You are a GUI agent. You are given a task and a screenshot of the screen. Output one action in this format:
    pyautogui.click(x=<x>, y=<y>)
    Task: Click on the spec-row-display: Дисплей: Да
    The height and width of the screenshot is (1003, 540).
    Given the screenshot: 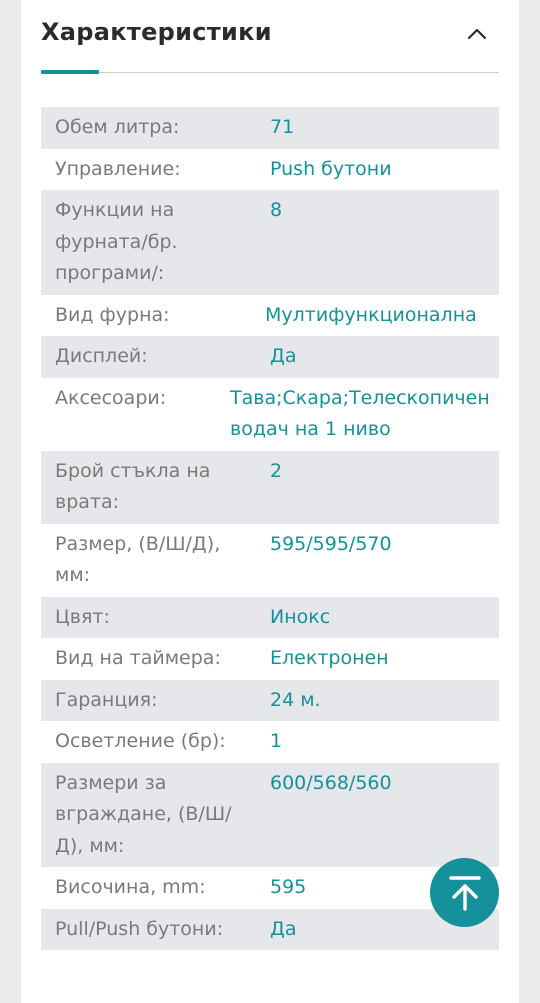 What is the action you would take?
    pyautogui.click(x=270, y=357)
    